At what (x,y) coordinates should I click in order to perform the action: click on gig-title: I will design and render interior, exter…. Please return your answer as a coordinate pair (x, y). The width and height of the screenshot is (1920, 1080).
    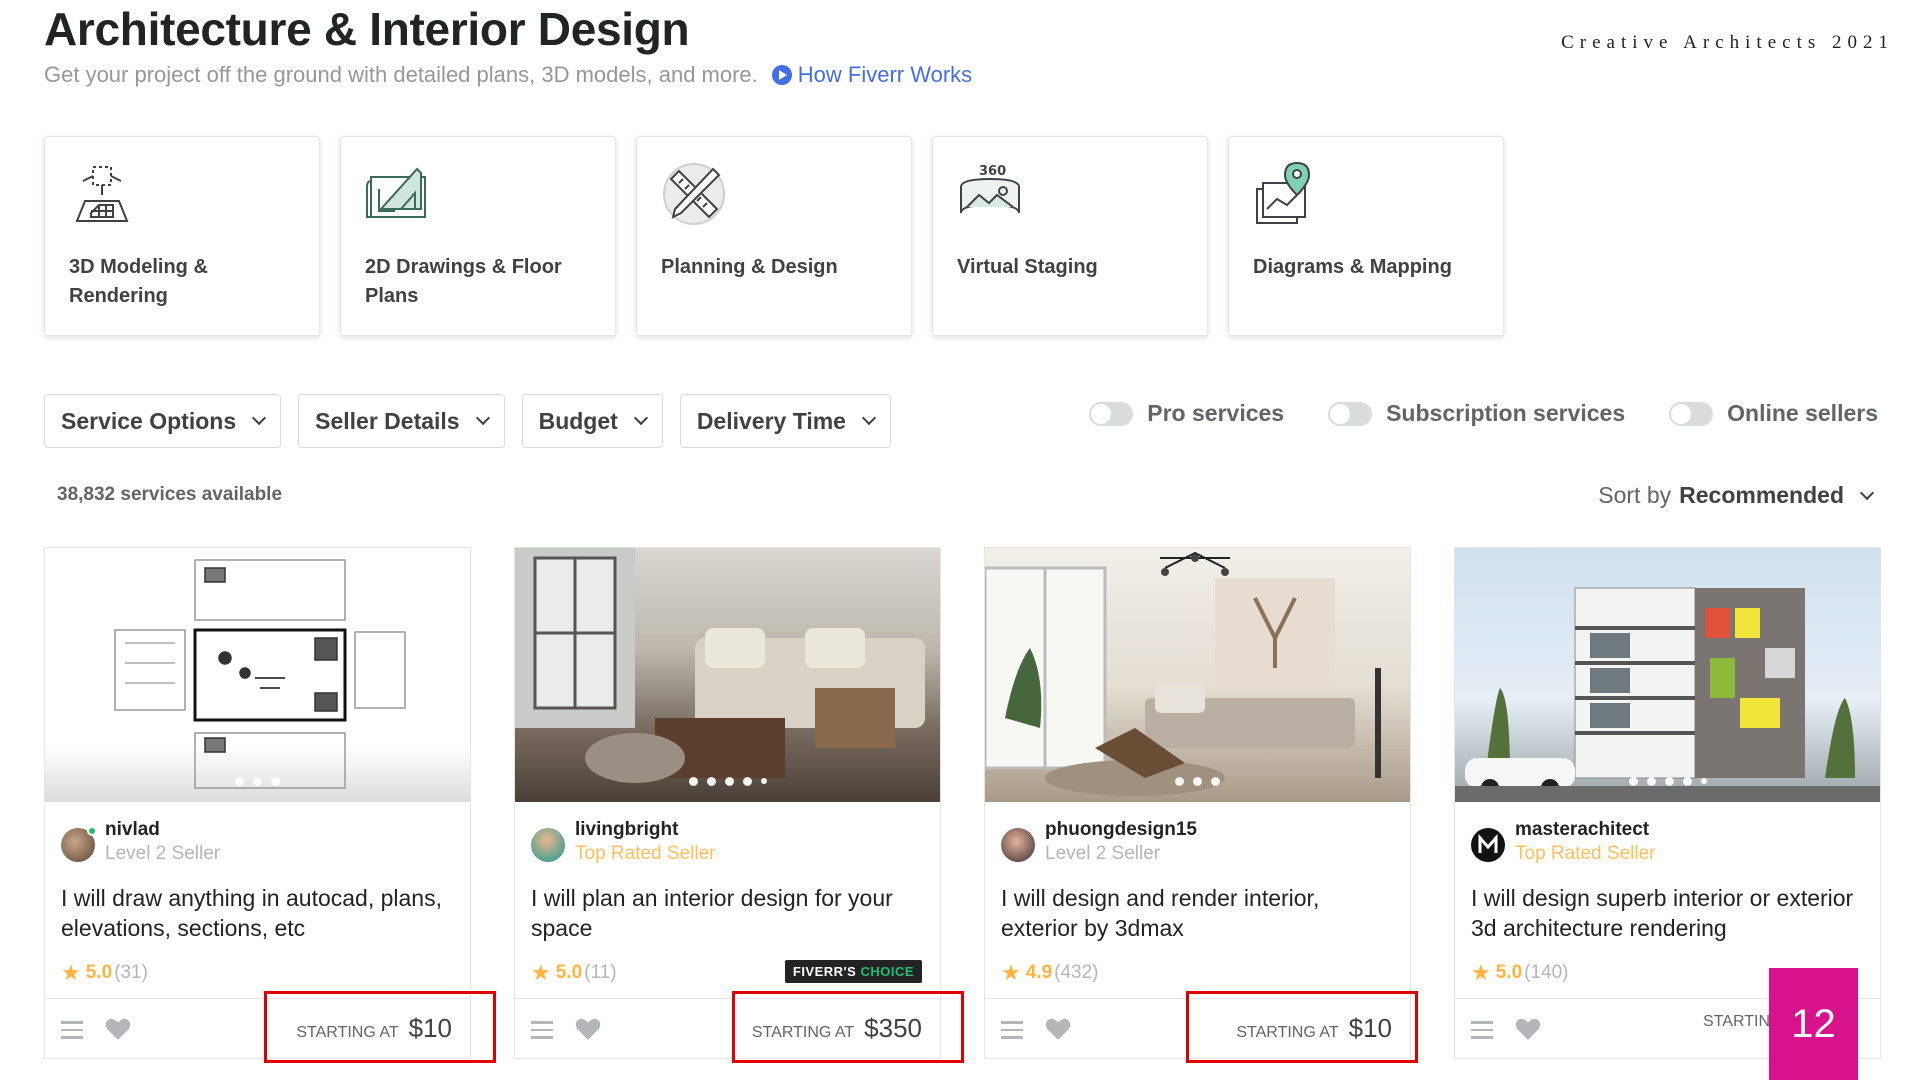
    Looking at the image, I should click on (1195, 913).